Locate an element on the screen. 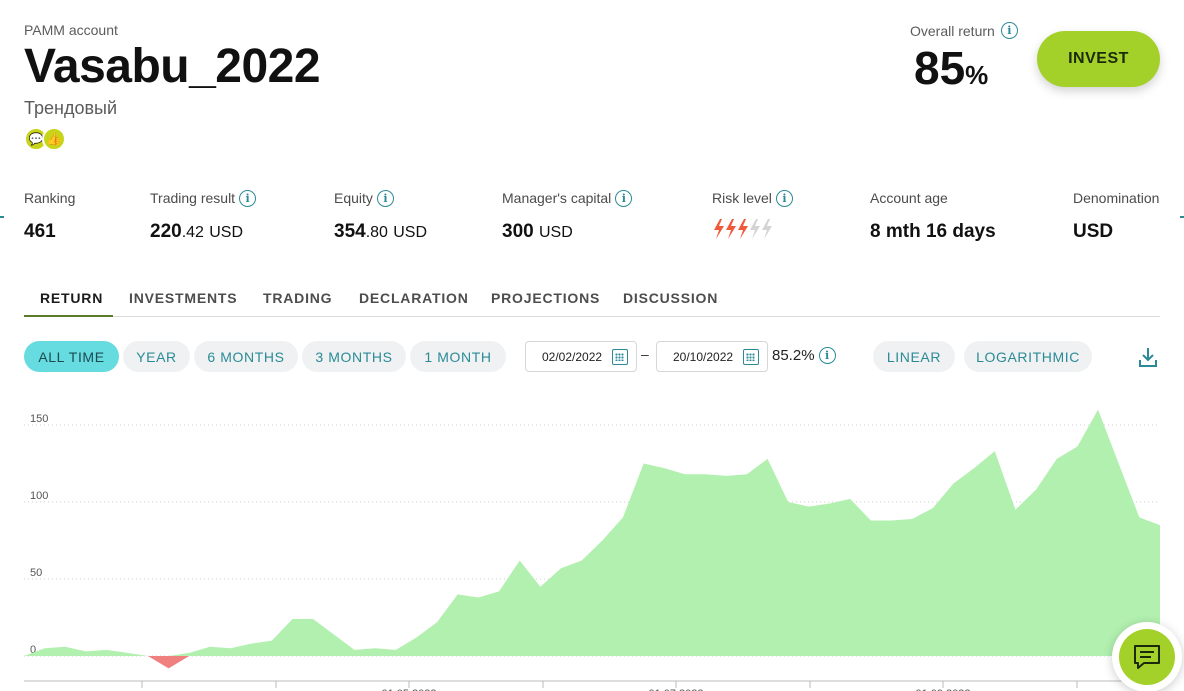 Image resolution: width=1184 pixels, height=691 pixels. stat-managers-capital: Manager's capital i 300 USD is located at coordinates (567, 215).